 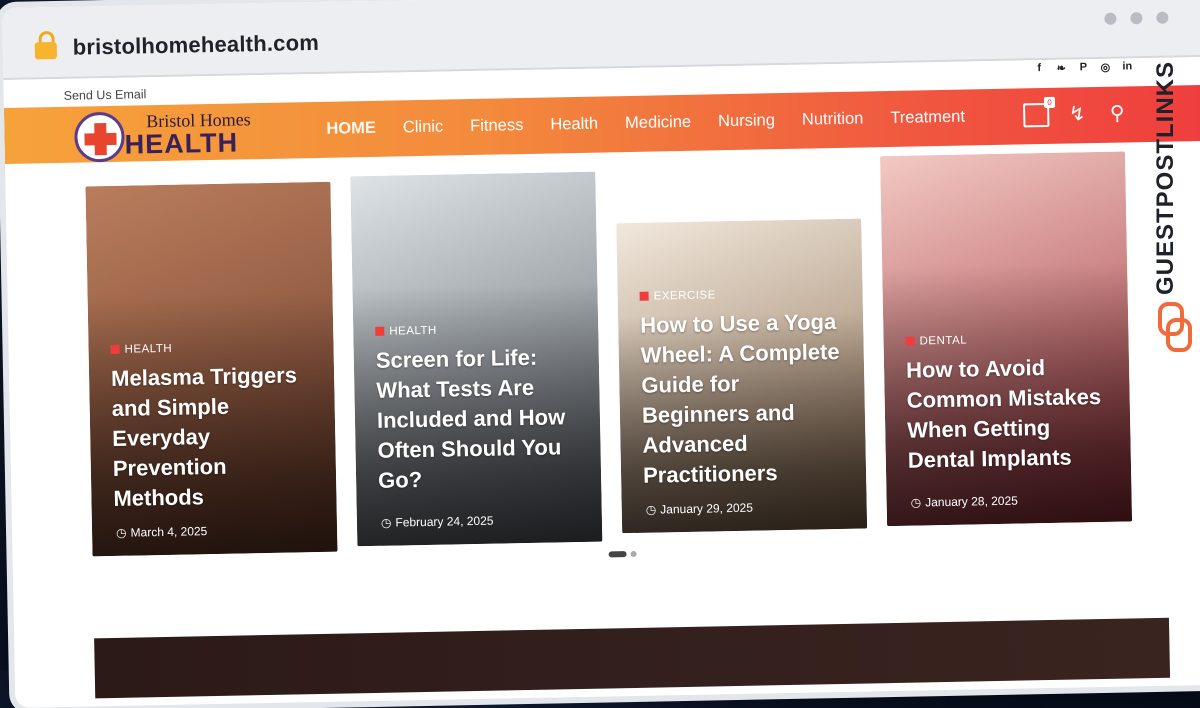 What do you see at coordinates (196, 45) in the screenshot?
I see `url-text: bristolhomehealth.com` at bounding box center [196, 45].